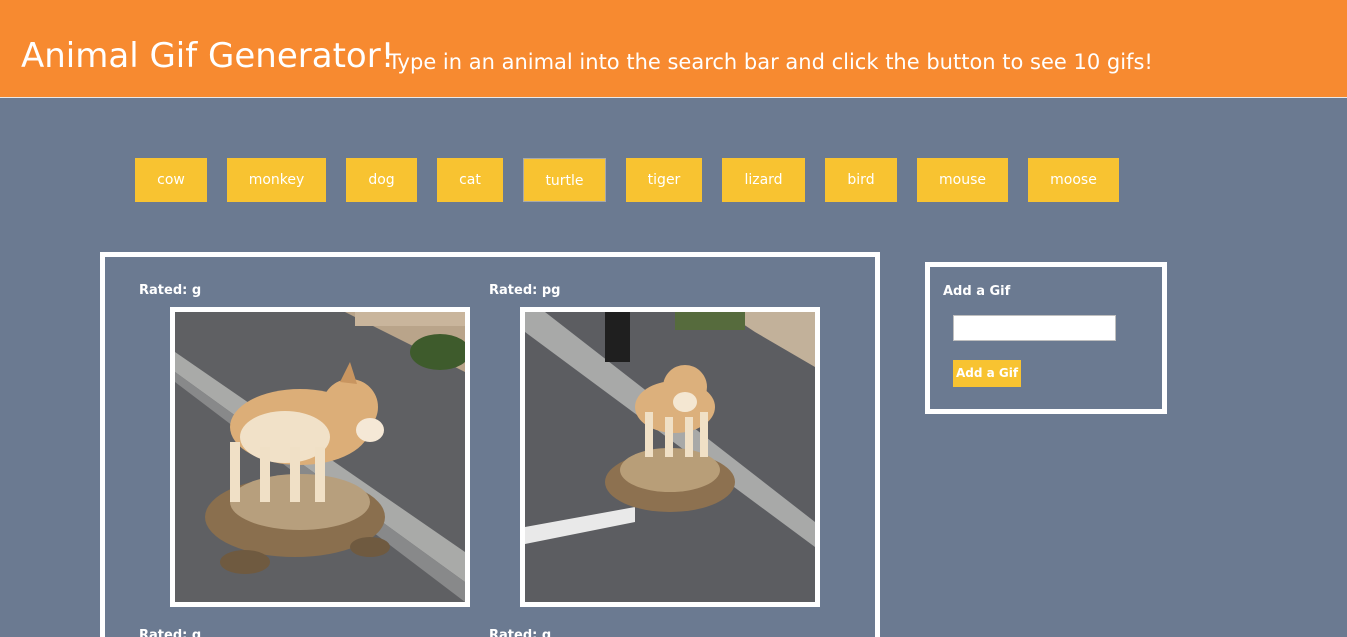 This screenshot has height=637, width=1347. Describe the element at coordinates (763, 180) in the screenshot. I see `animal-button-lizard: lizard` at that location.